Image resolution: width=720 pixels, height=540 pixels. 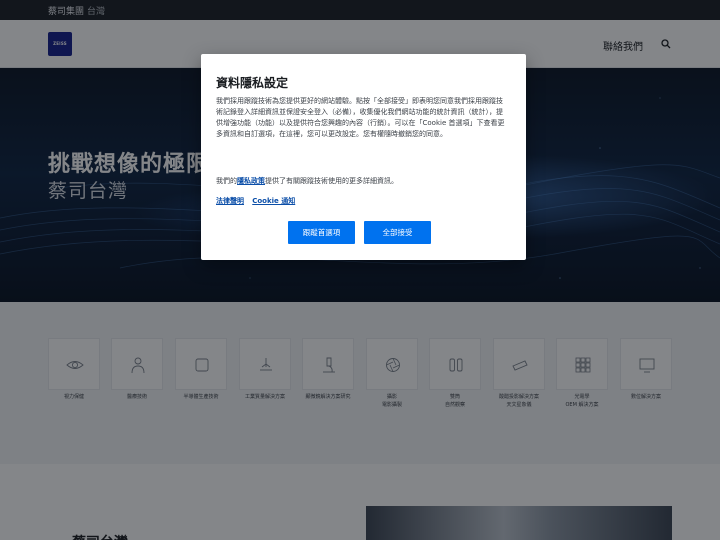 What do you see at coordinates (252, 83) in the screenshot?
I see `dialog-title: 資料隱私設定` at bounding box center [252, 83].